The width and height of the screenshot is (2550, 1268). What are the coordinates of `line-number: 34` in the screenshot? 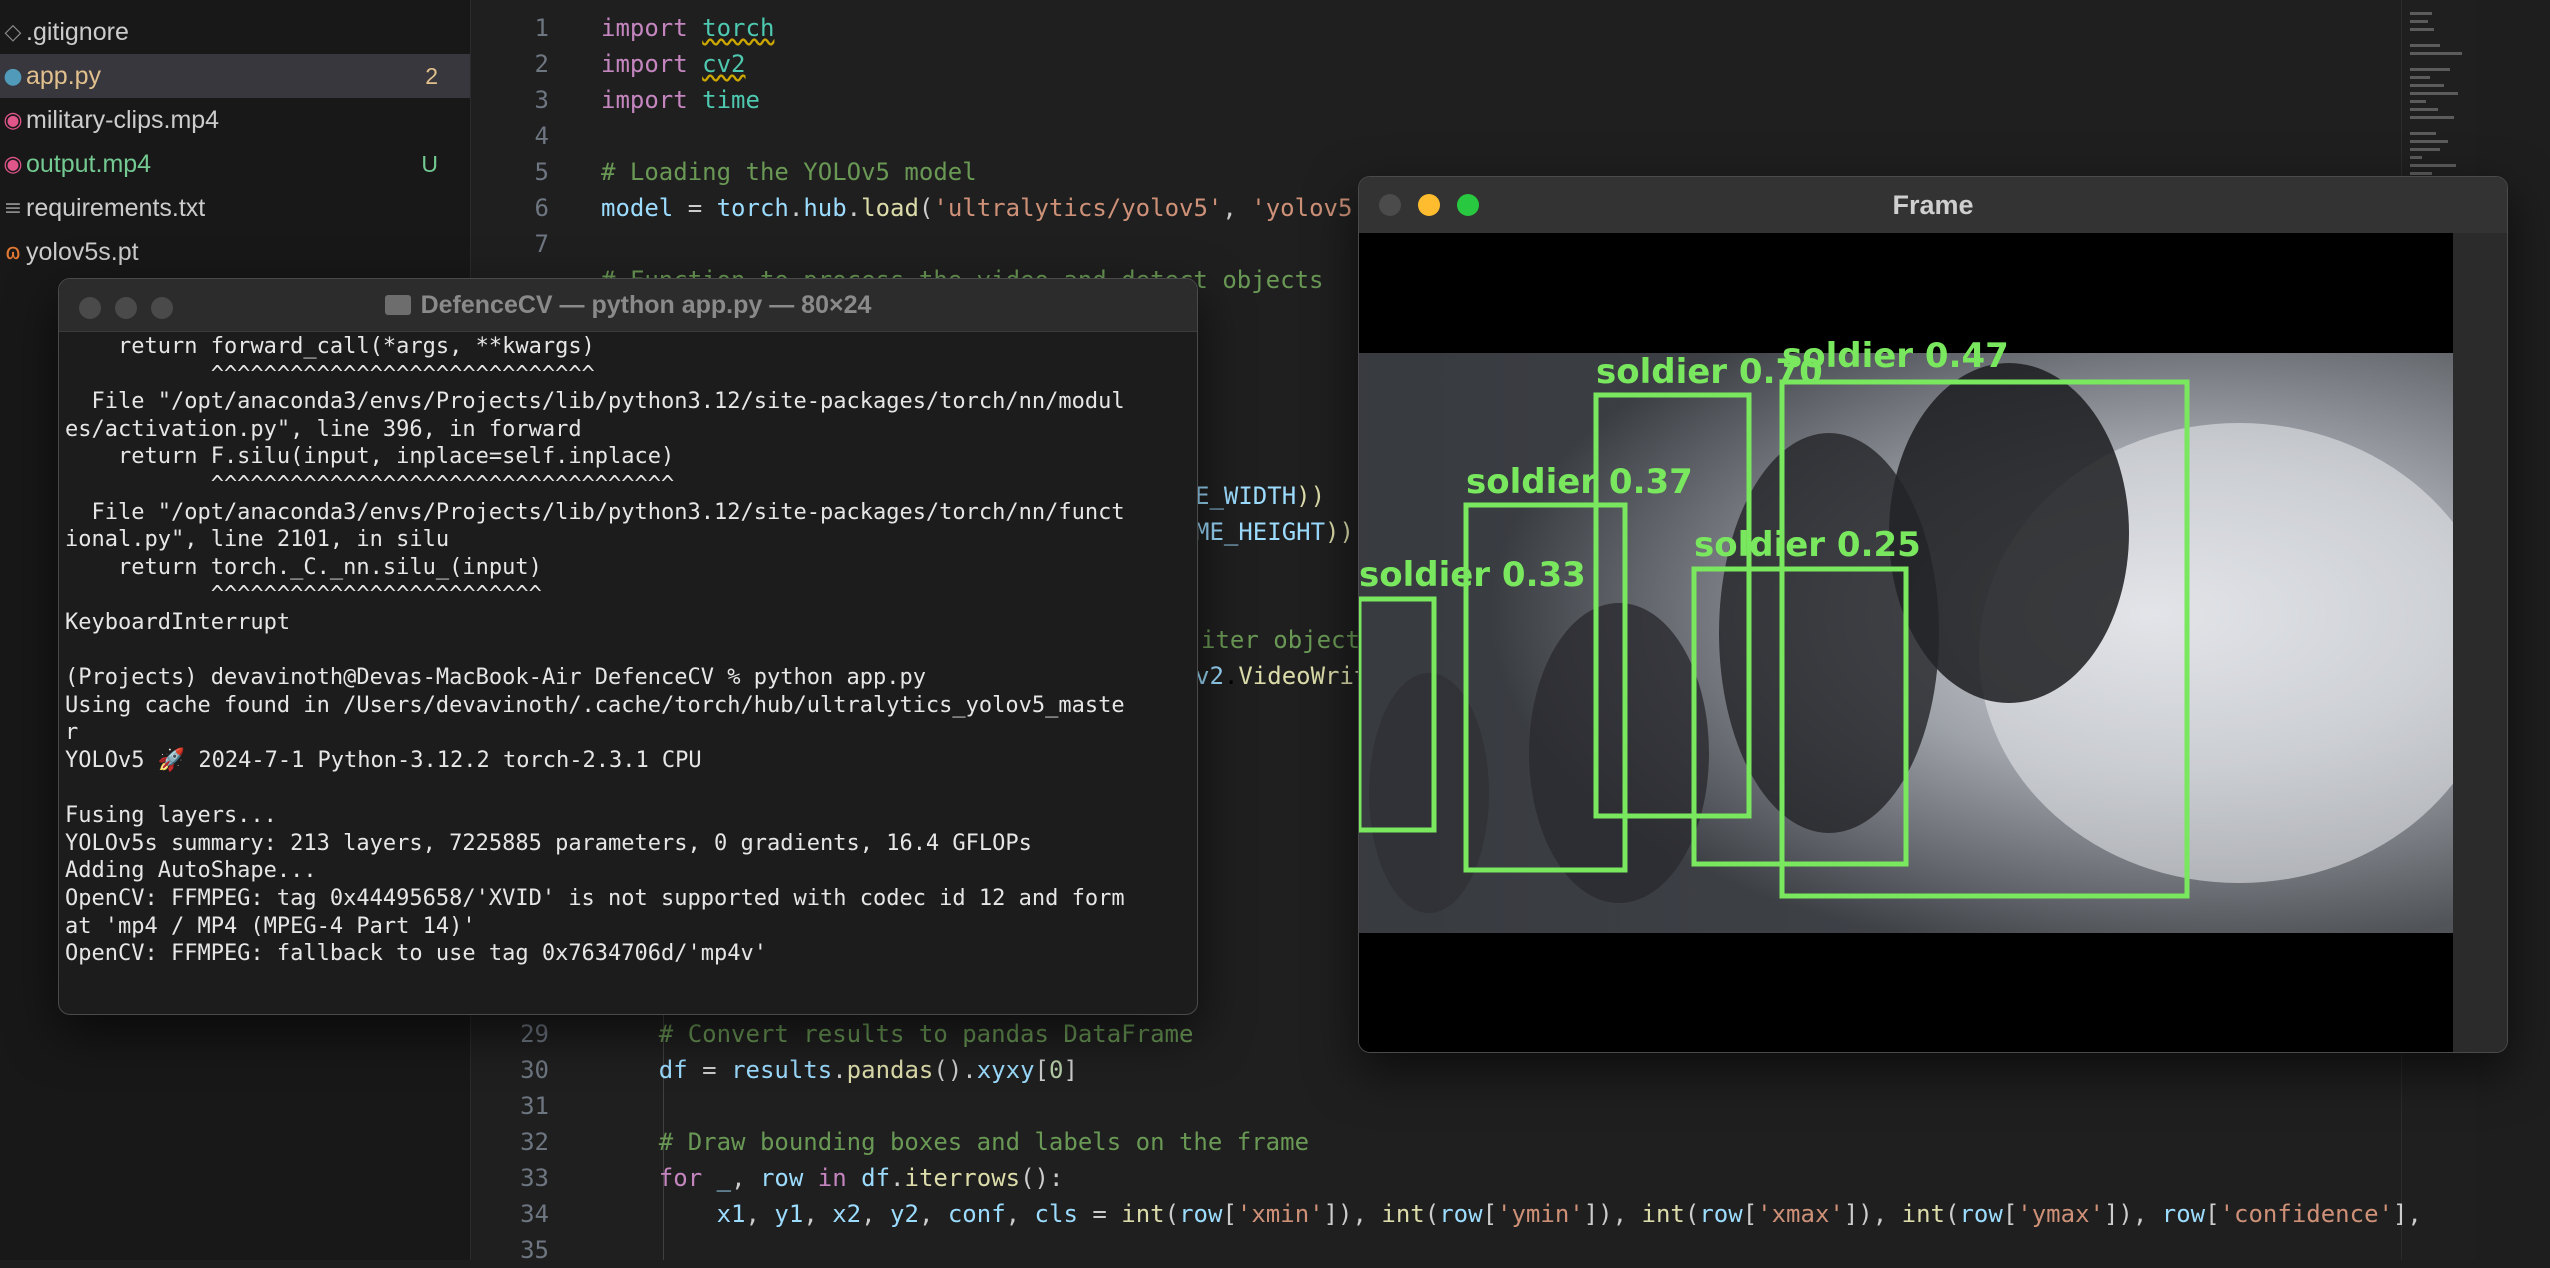 It's located at (534, 1214).